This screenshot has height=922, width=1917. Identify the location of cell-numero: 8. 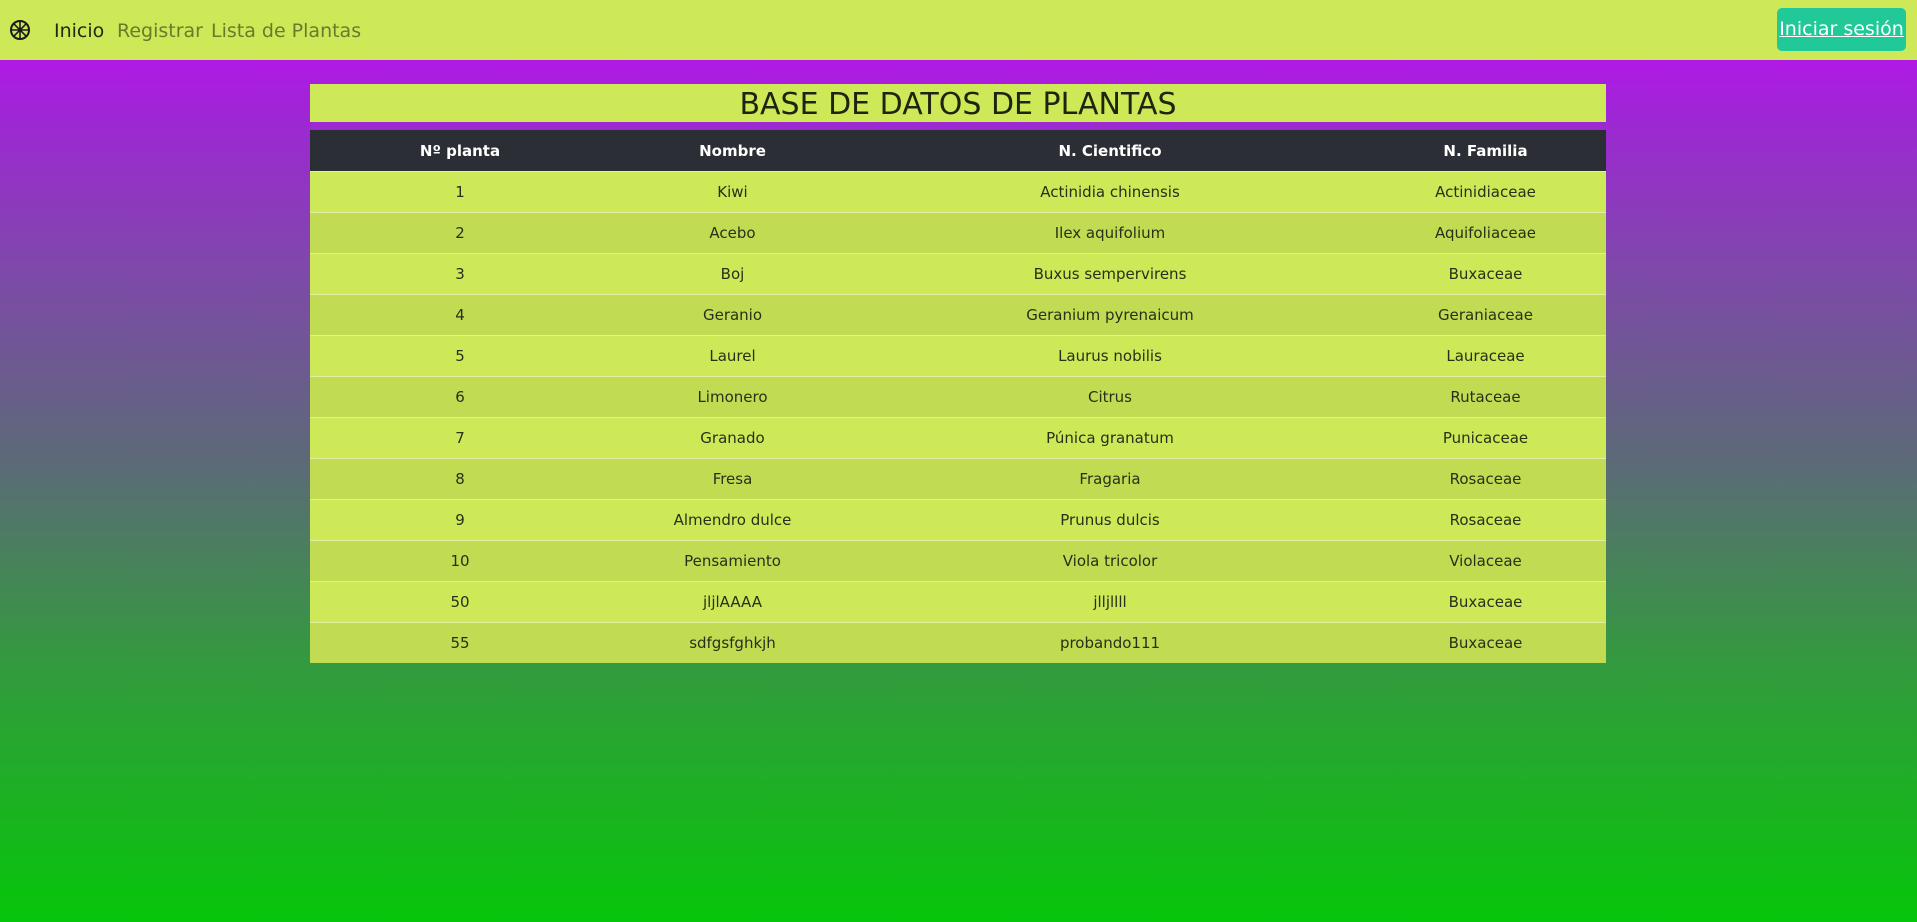
(460, 479).